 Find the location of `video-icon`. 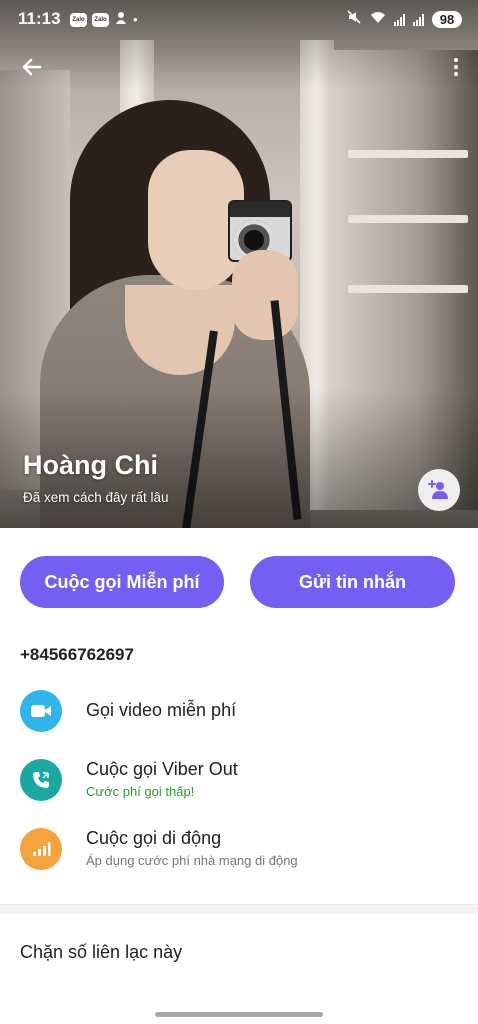

video-icon is located at coordinates (41, 711).